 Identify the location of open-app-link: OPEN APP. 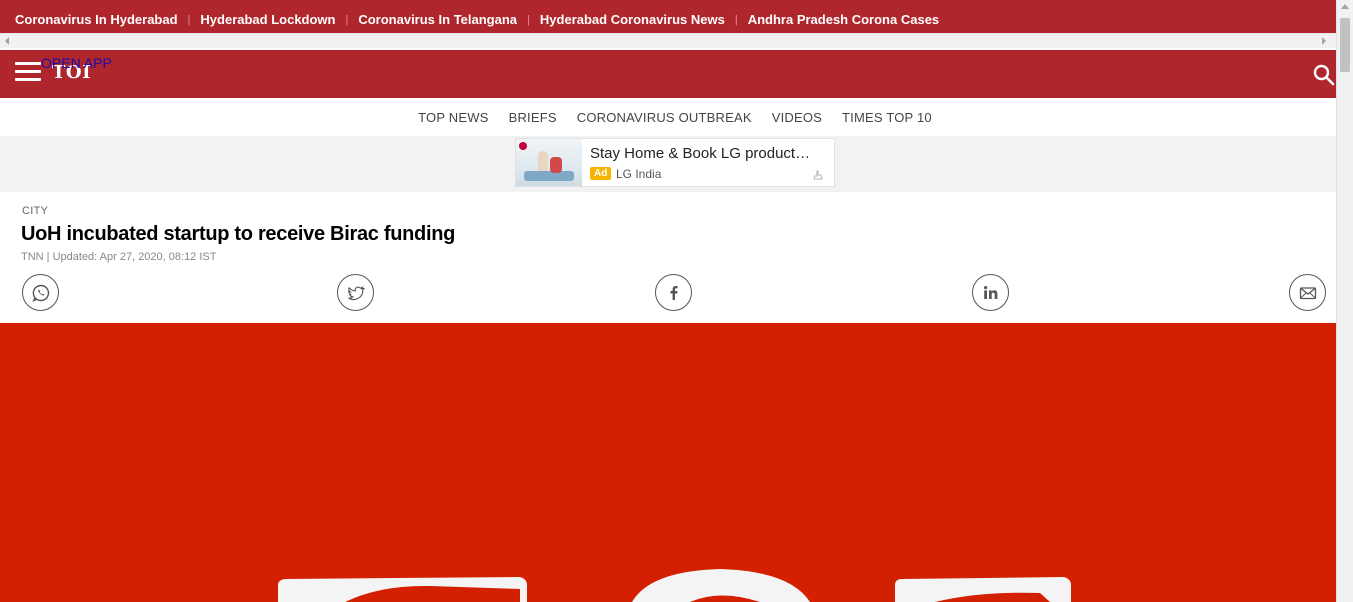
(76, 63).